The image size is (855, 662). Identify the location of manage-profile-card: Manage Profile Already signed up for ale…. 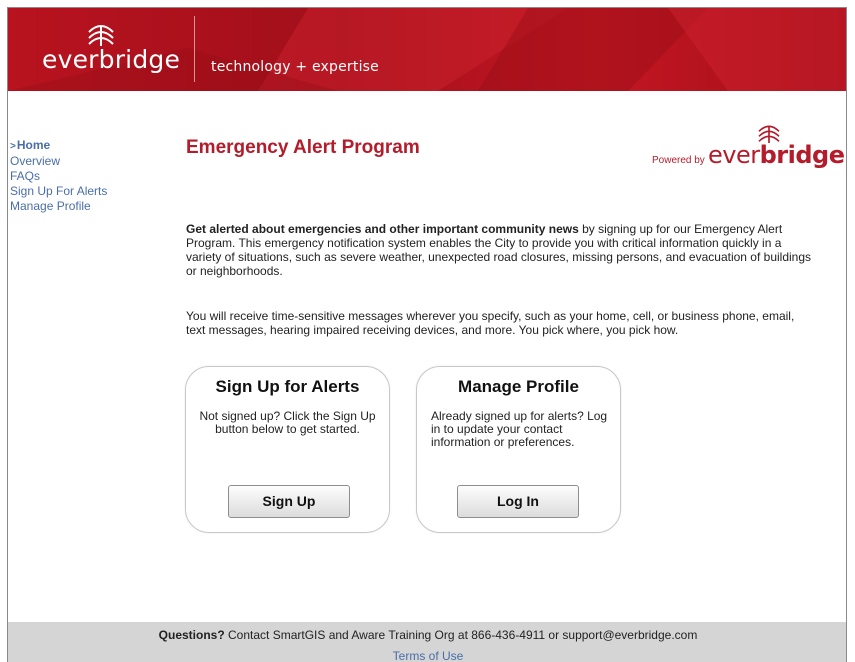
(518, 449).